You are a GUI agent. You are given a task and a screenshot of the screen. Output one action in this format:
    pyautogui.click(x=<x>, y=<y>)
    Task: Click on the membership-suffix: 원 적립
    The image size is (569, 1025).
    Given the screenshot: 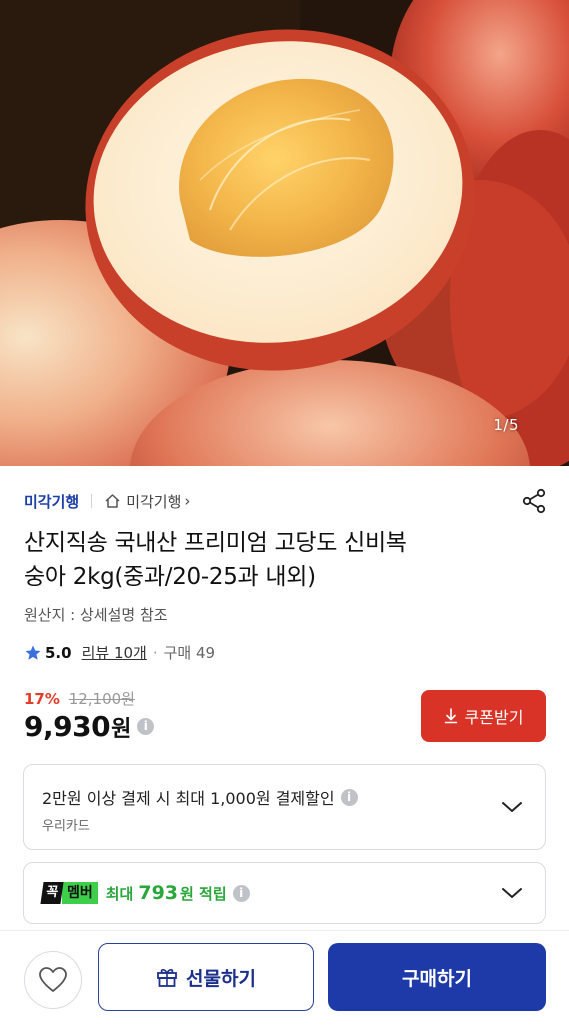 What is the action you would take?
    pyautogui.click(x=203, y=893)
    